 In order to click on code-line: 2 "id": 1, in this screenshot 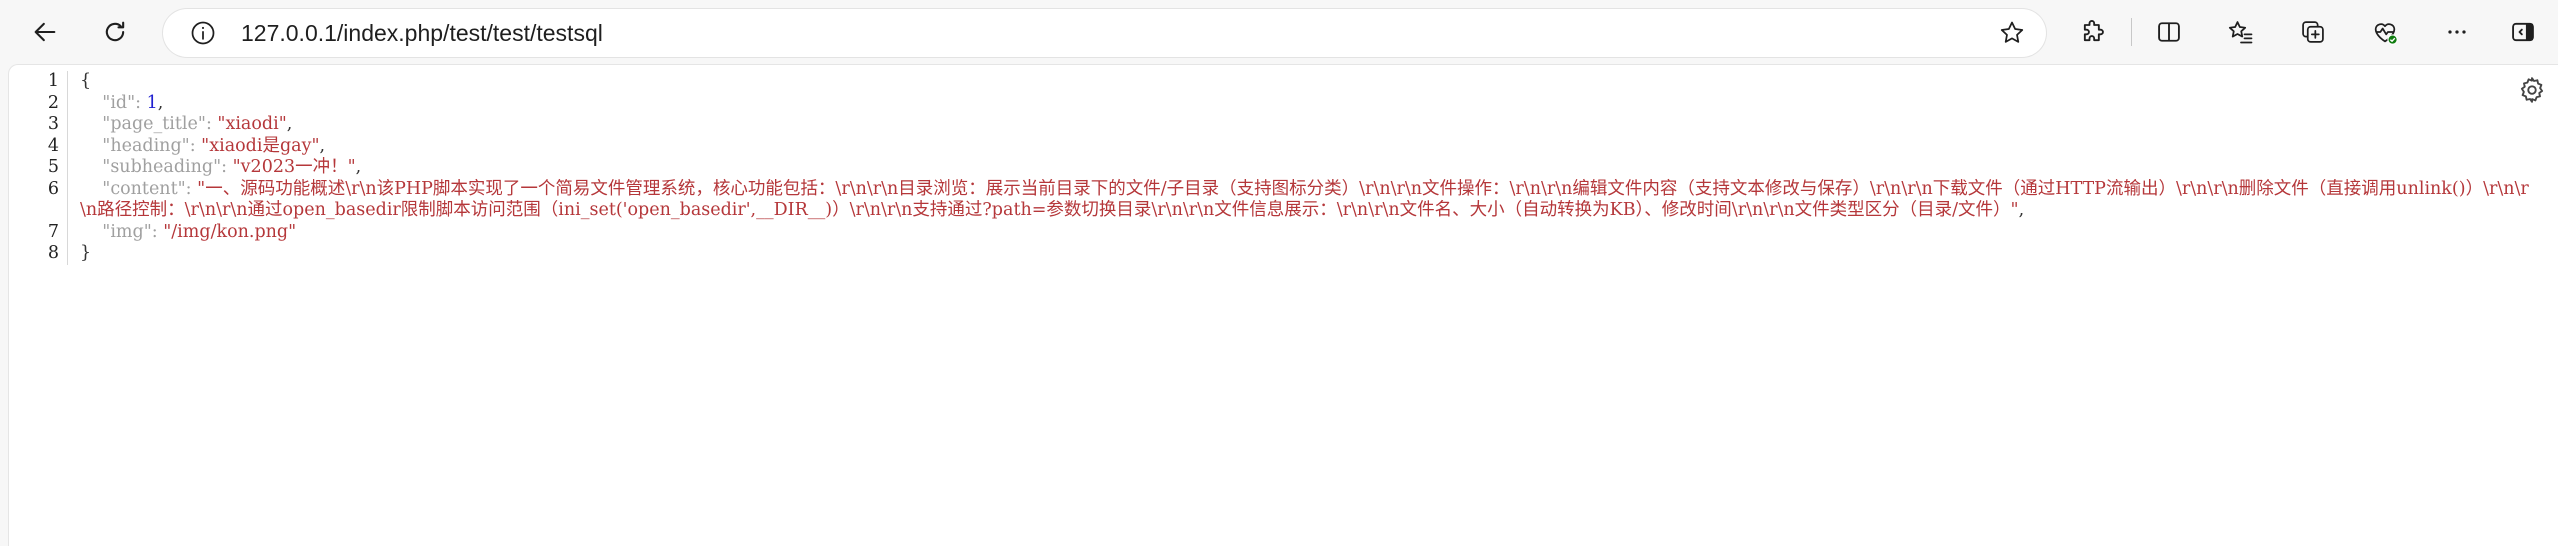, I will do `click(1271, 103)`.